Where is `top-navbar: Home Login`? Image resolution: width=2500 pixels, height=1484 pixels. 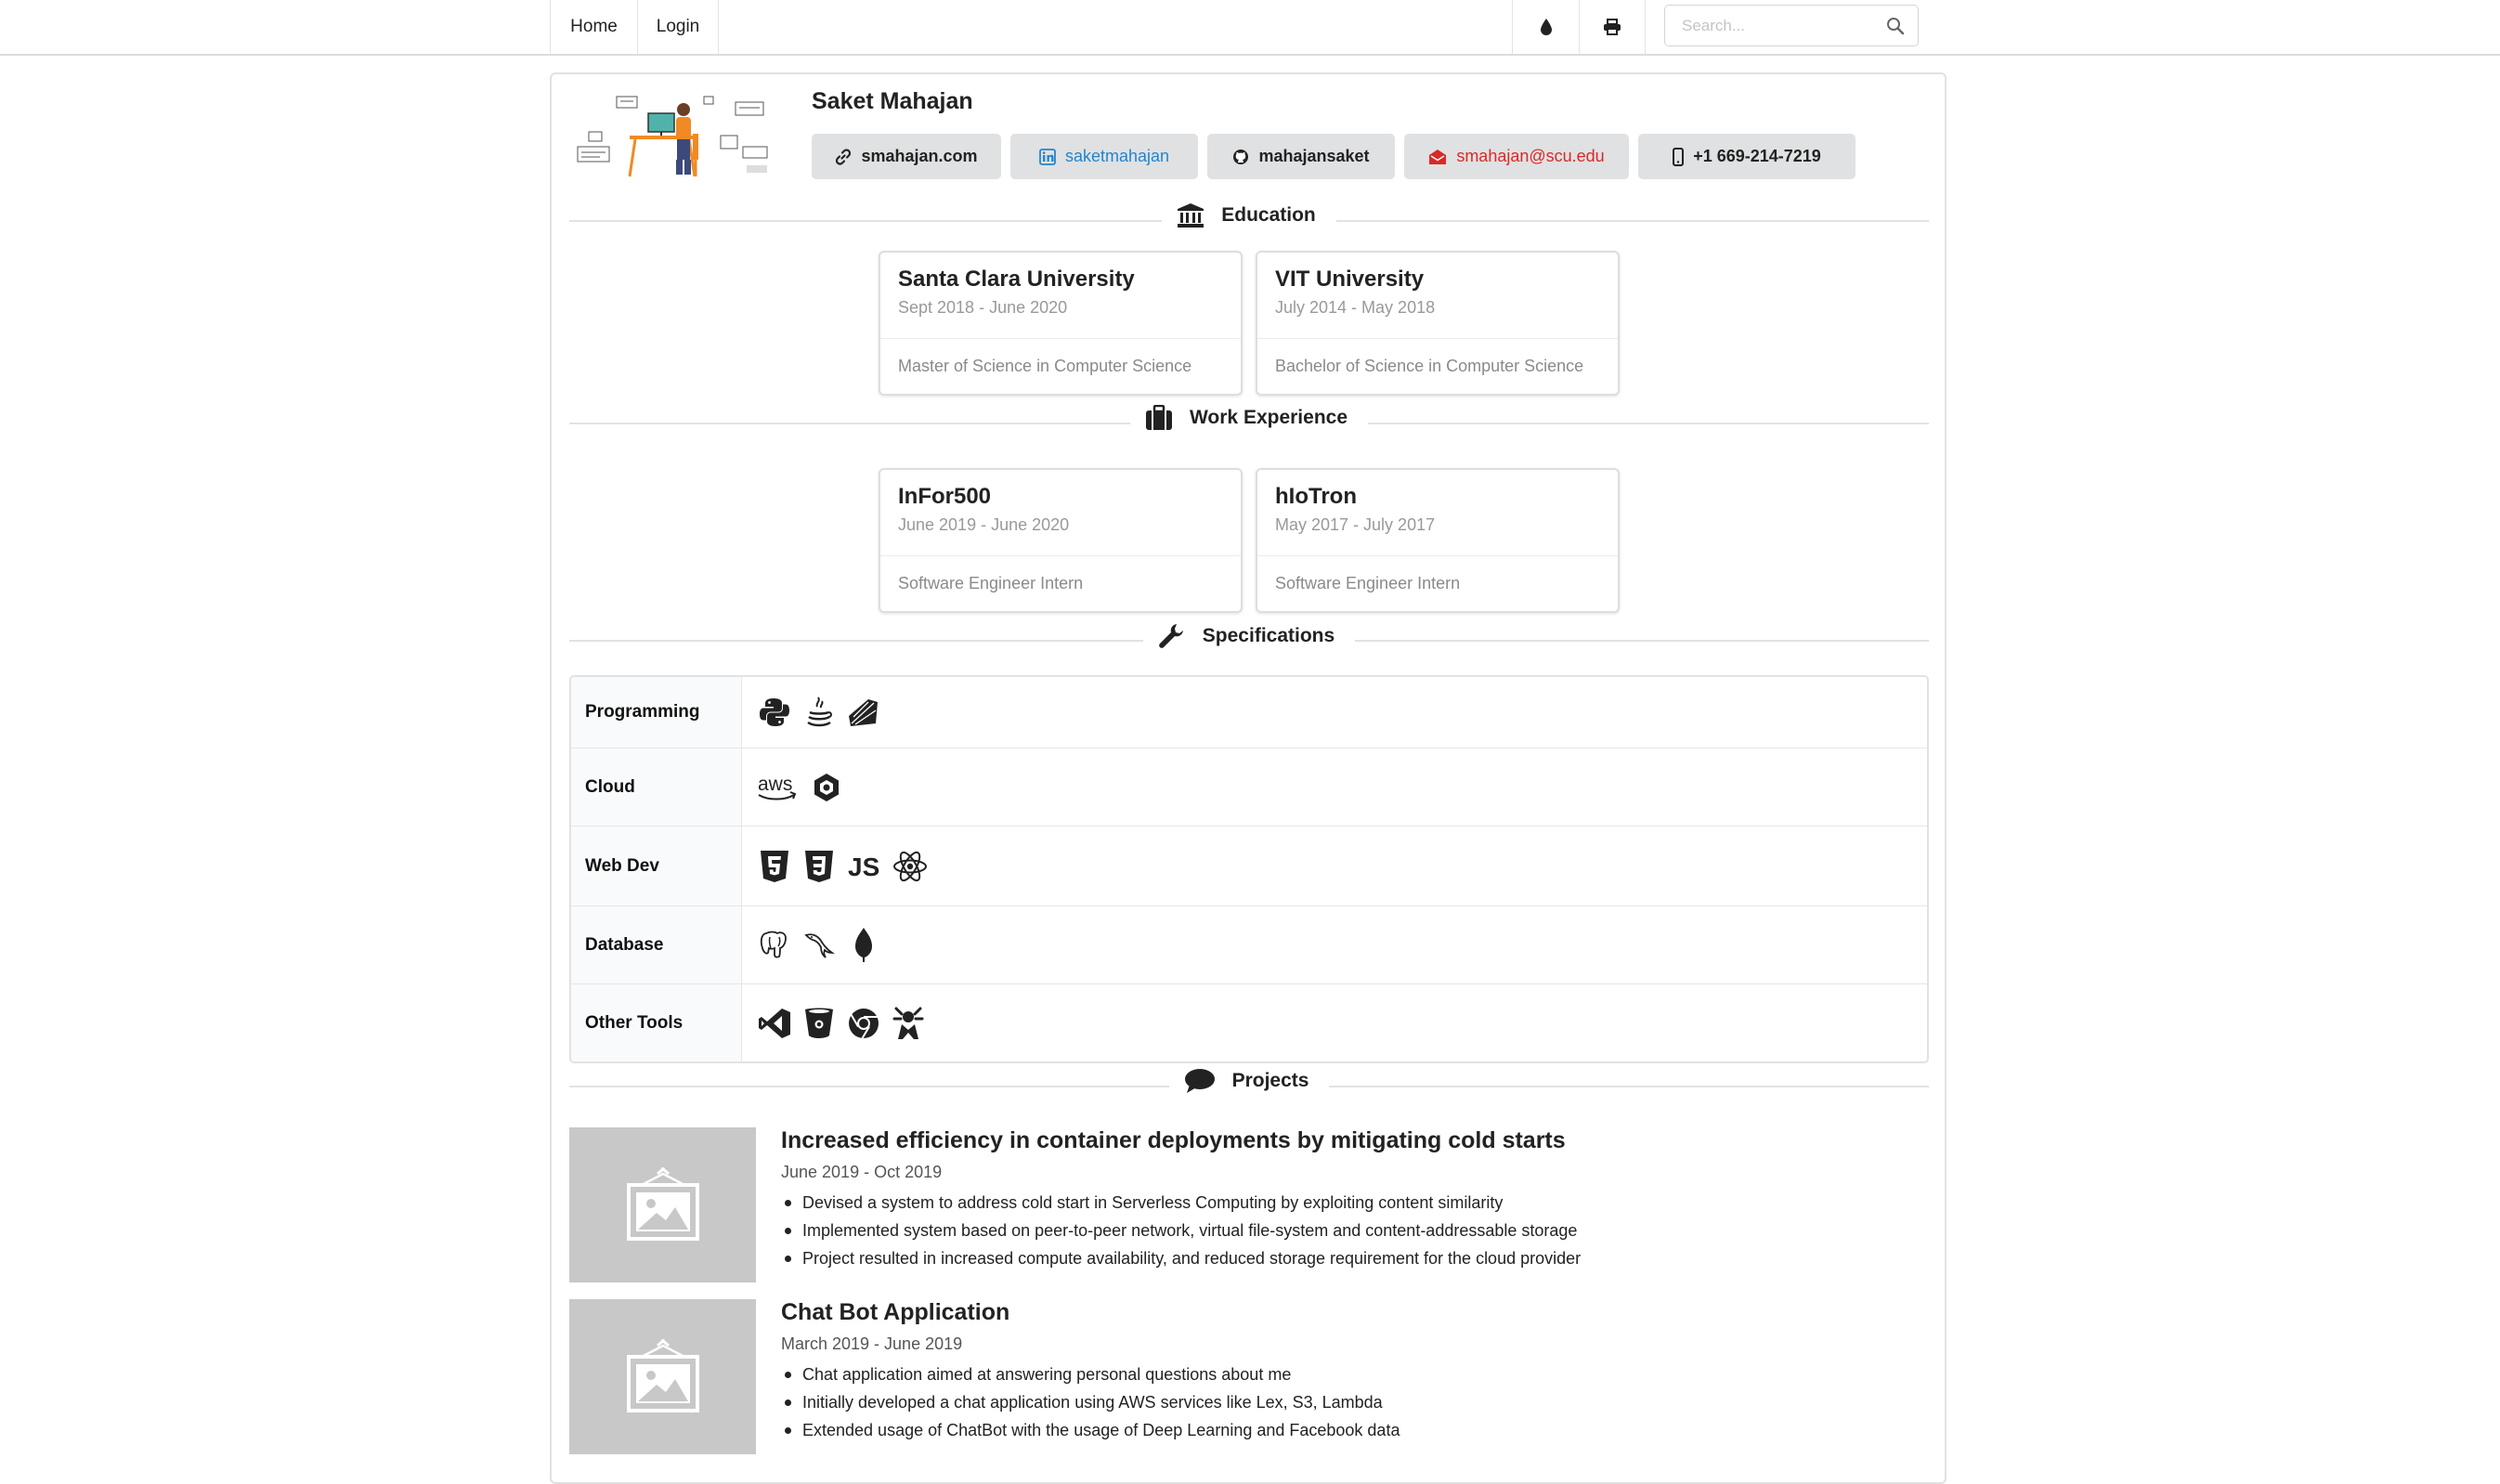
top-navbar: Home Login is located at coordinates (1250, 28).